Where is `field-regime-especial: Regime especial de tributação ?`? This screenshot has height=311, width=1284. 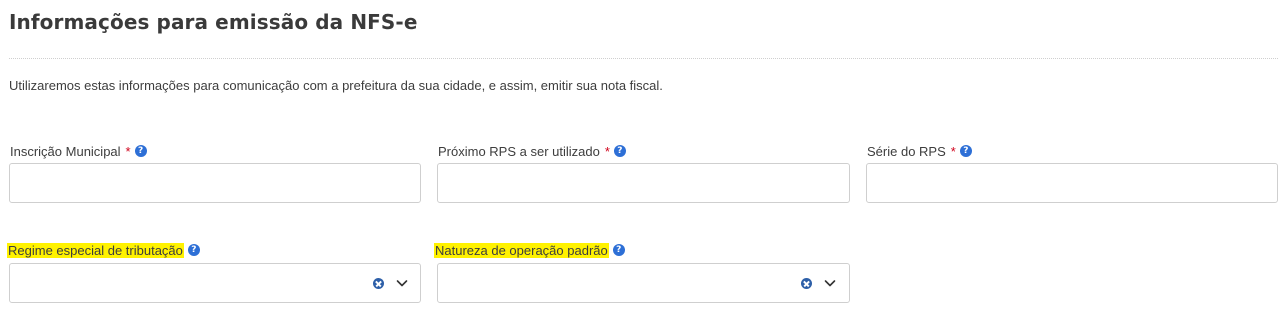 field-regime-especial: Regime especial de tributação ? is located at coordinates (103, 250).